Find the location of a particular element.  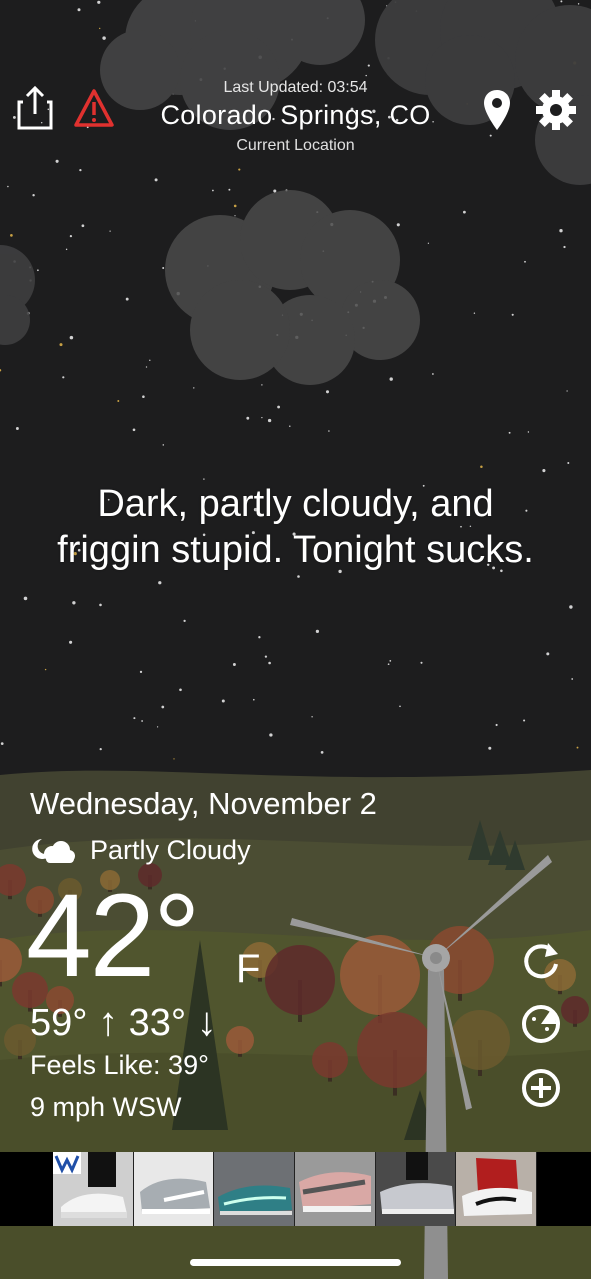

condition-row: Partly Cloudy is located at coordinates (140, 850).